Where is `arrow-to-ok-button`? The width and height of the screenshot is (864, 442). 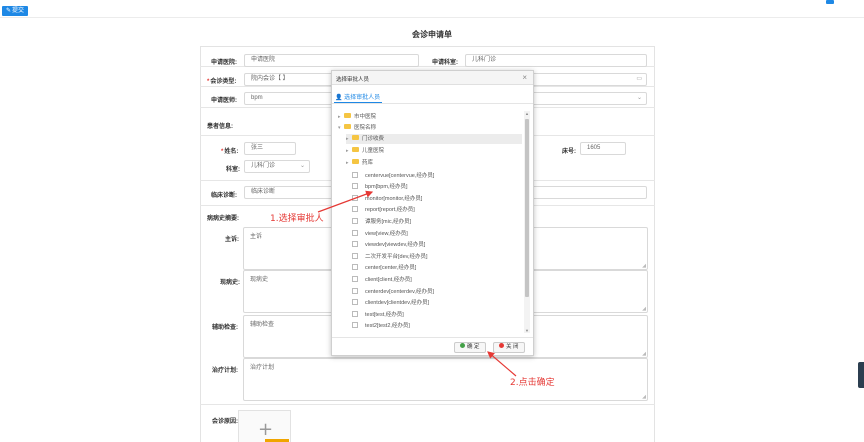 arrow-to-ok-button is located at coordinates (502, 364).